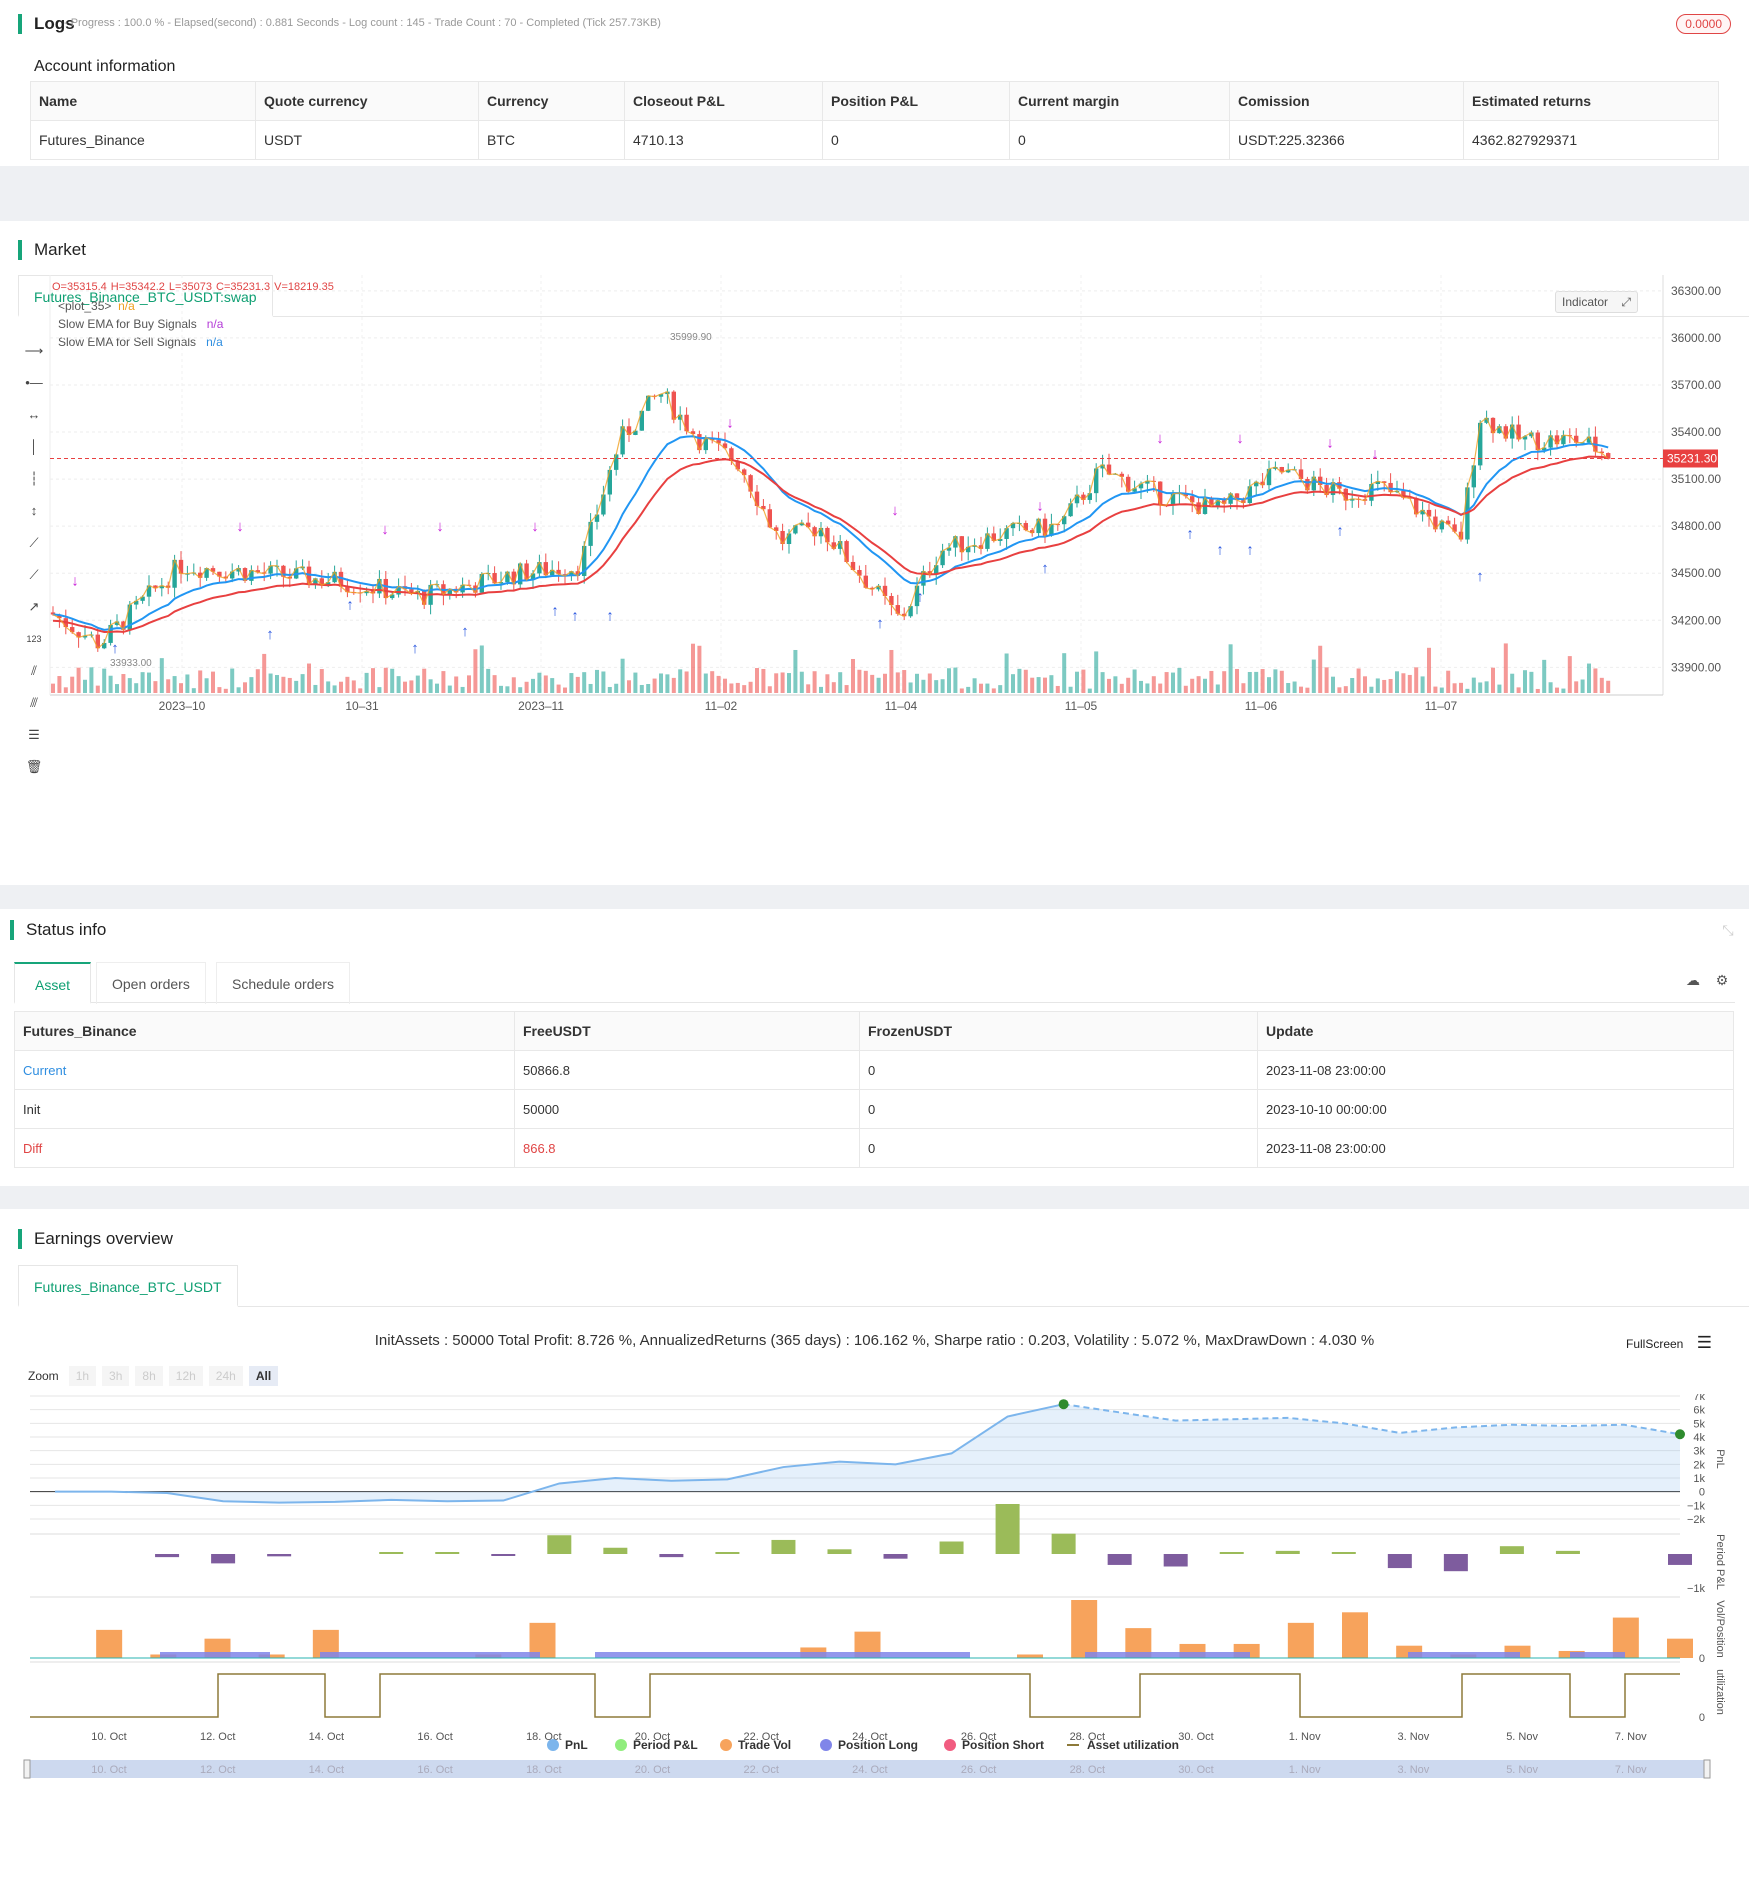 The image size is (1749, 1886). I want to click on trash-icon: 🗑, so click(34, 767).